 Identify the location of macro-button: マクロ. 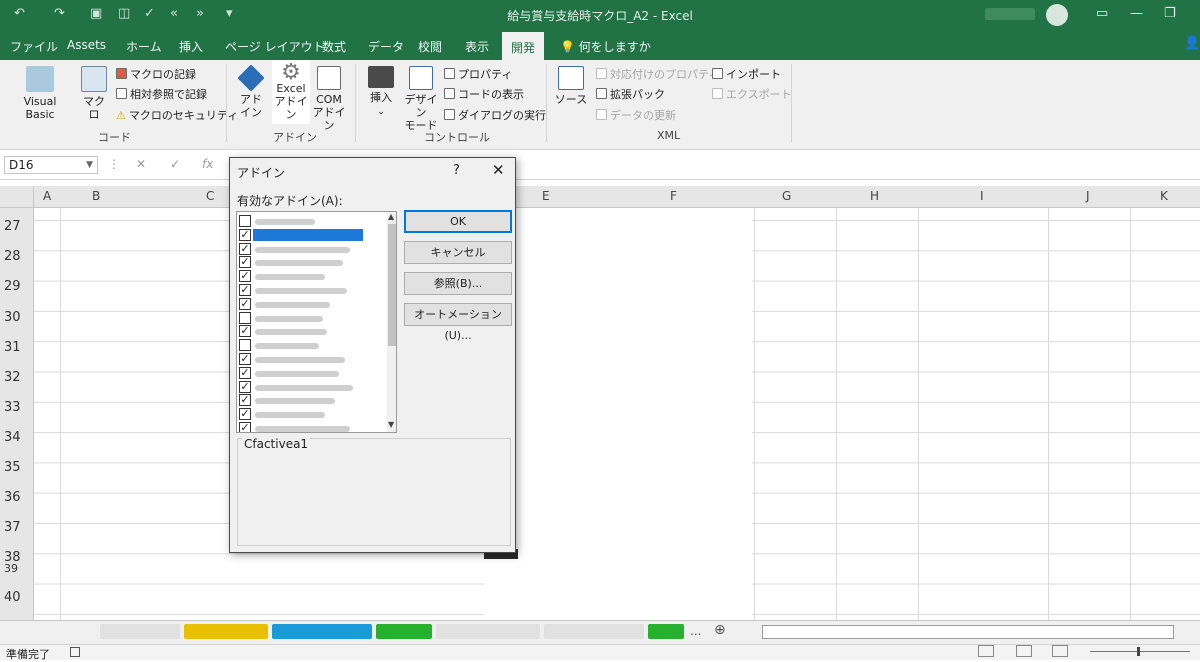
(94, 93).